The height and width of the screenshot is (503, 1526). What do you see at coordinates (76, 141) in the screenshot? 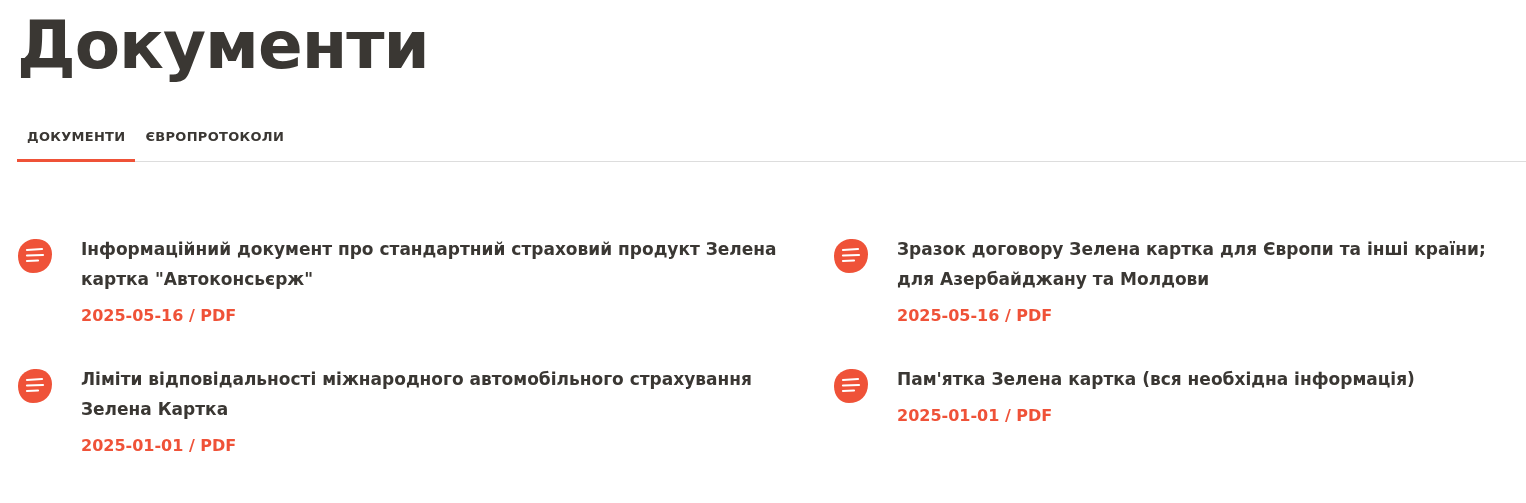
I see `tab: ДОКУМЕНТИ` at bounding box center [76, 141].